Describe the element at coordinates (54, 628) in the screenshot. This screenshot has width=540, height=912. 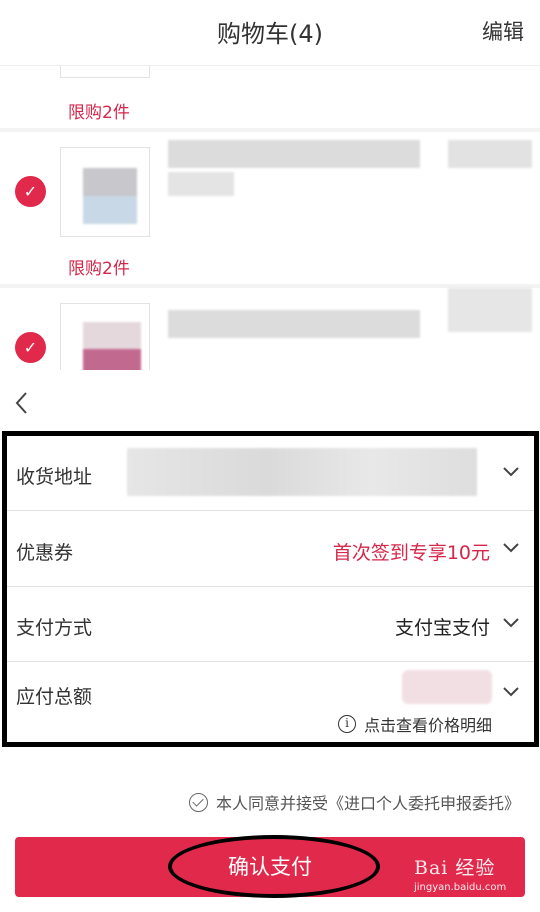
I see `payment-method-label: 支付方式` at that location.